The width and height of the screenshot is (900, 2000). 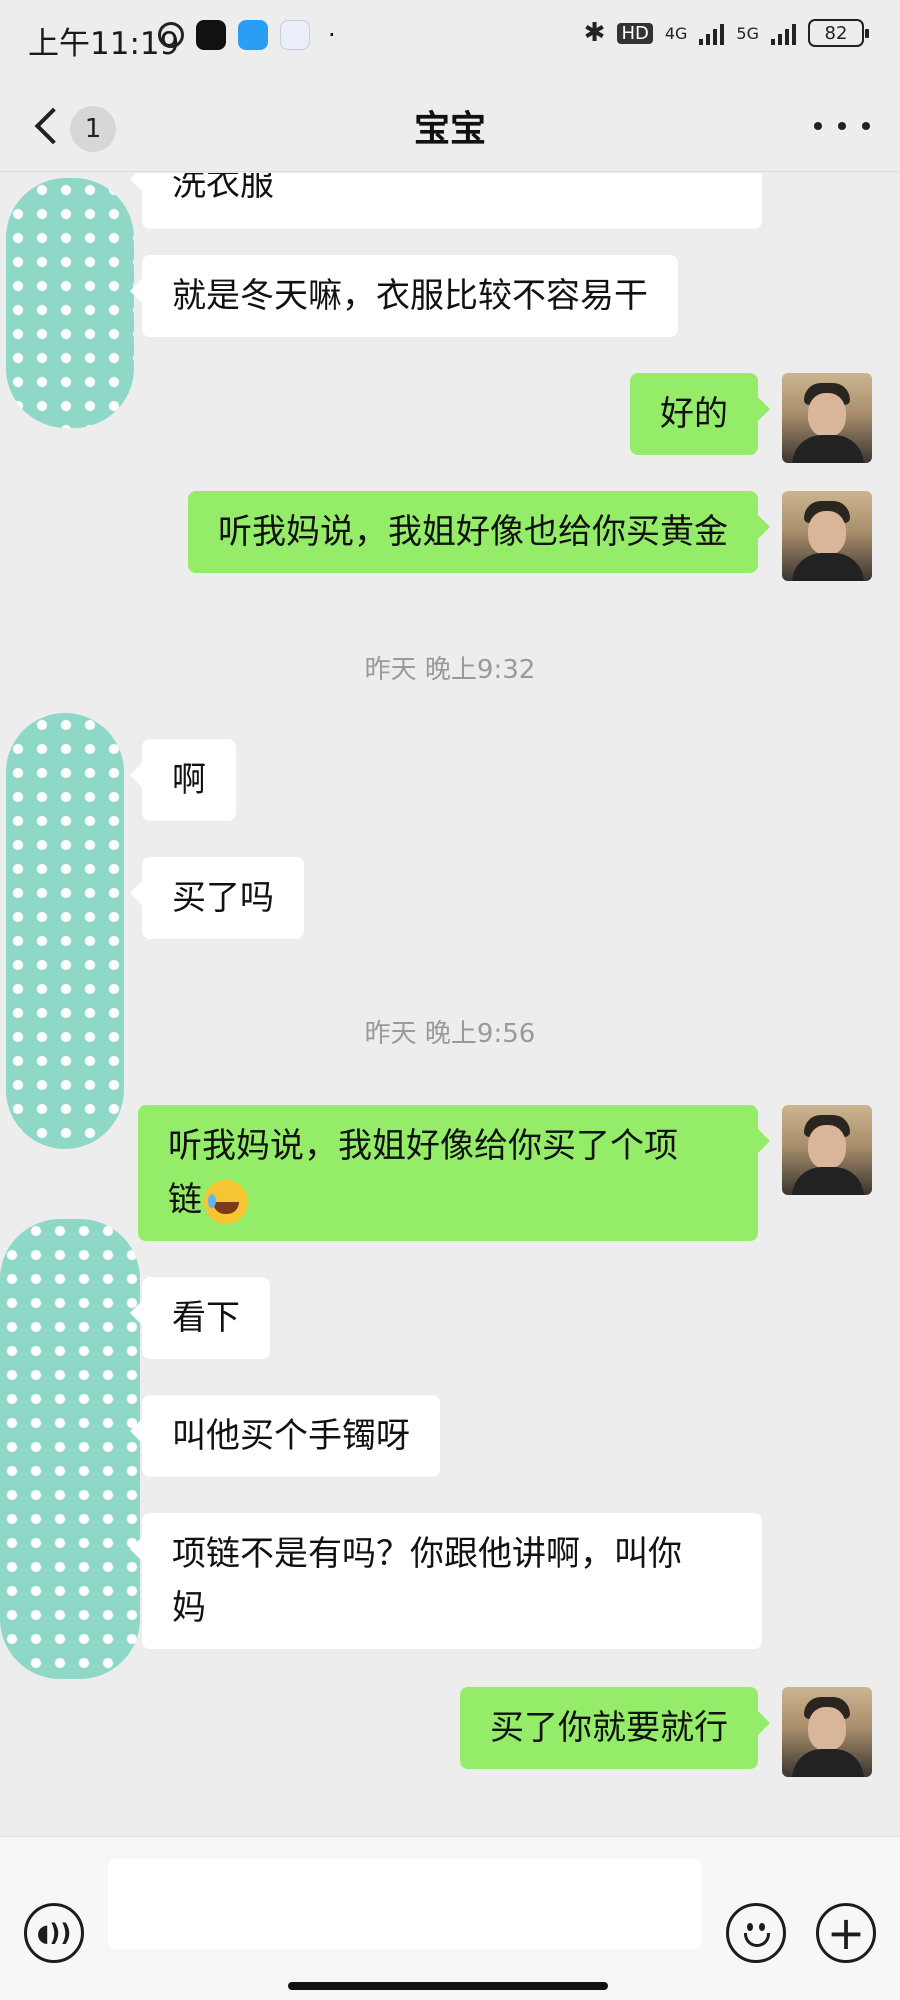 I want to click on message-text: 看下, so click(x=206, y=1318).